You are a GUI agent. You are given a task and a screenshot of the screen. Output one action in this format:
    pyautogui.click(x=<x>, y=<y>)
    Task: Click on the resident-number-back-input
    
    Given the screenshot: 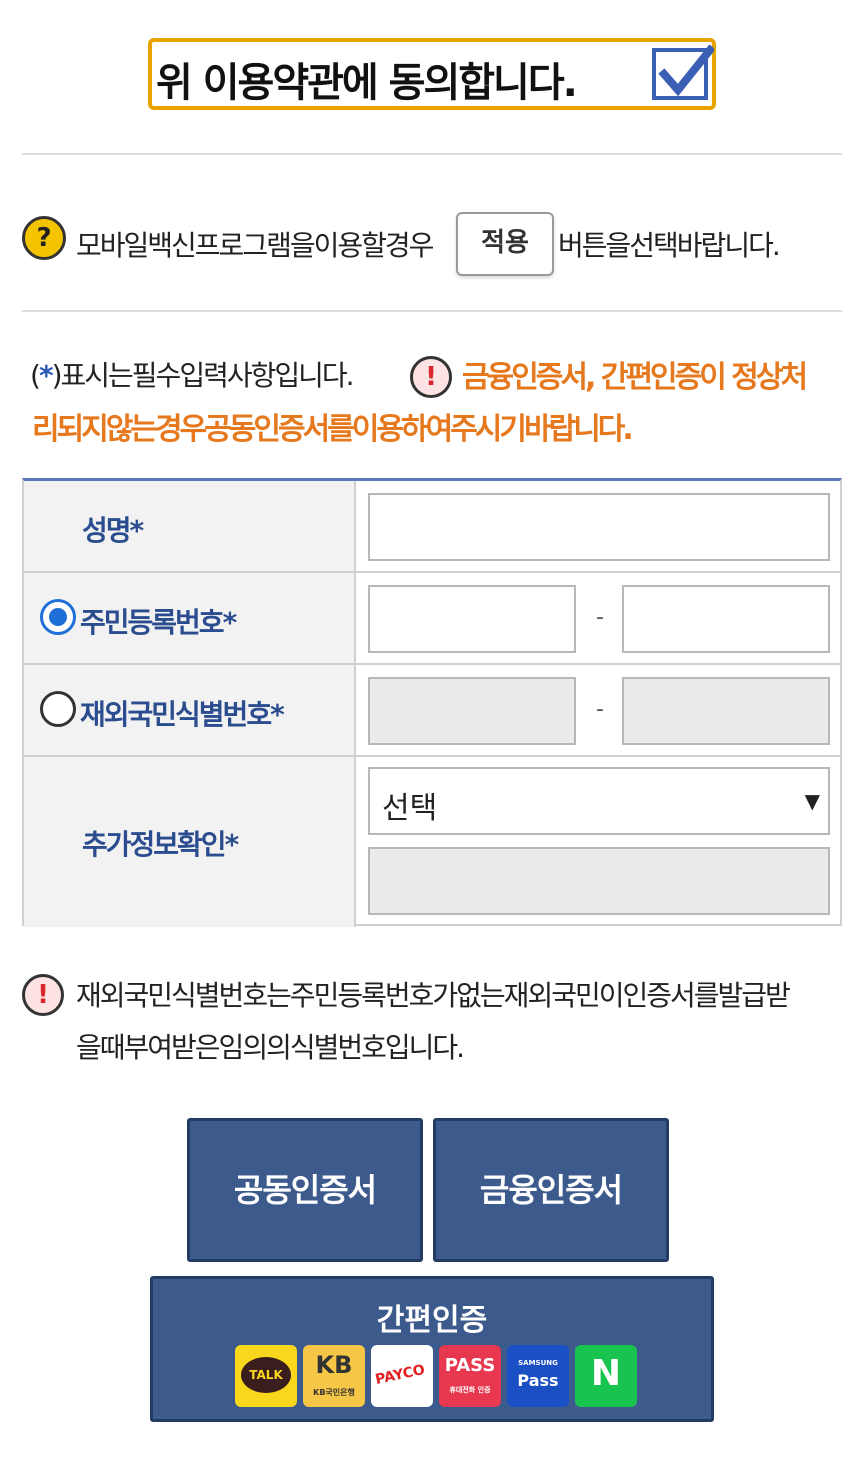 What is the action you would take?
    pyautogui.click(x=726, y=619)
    